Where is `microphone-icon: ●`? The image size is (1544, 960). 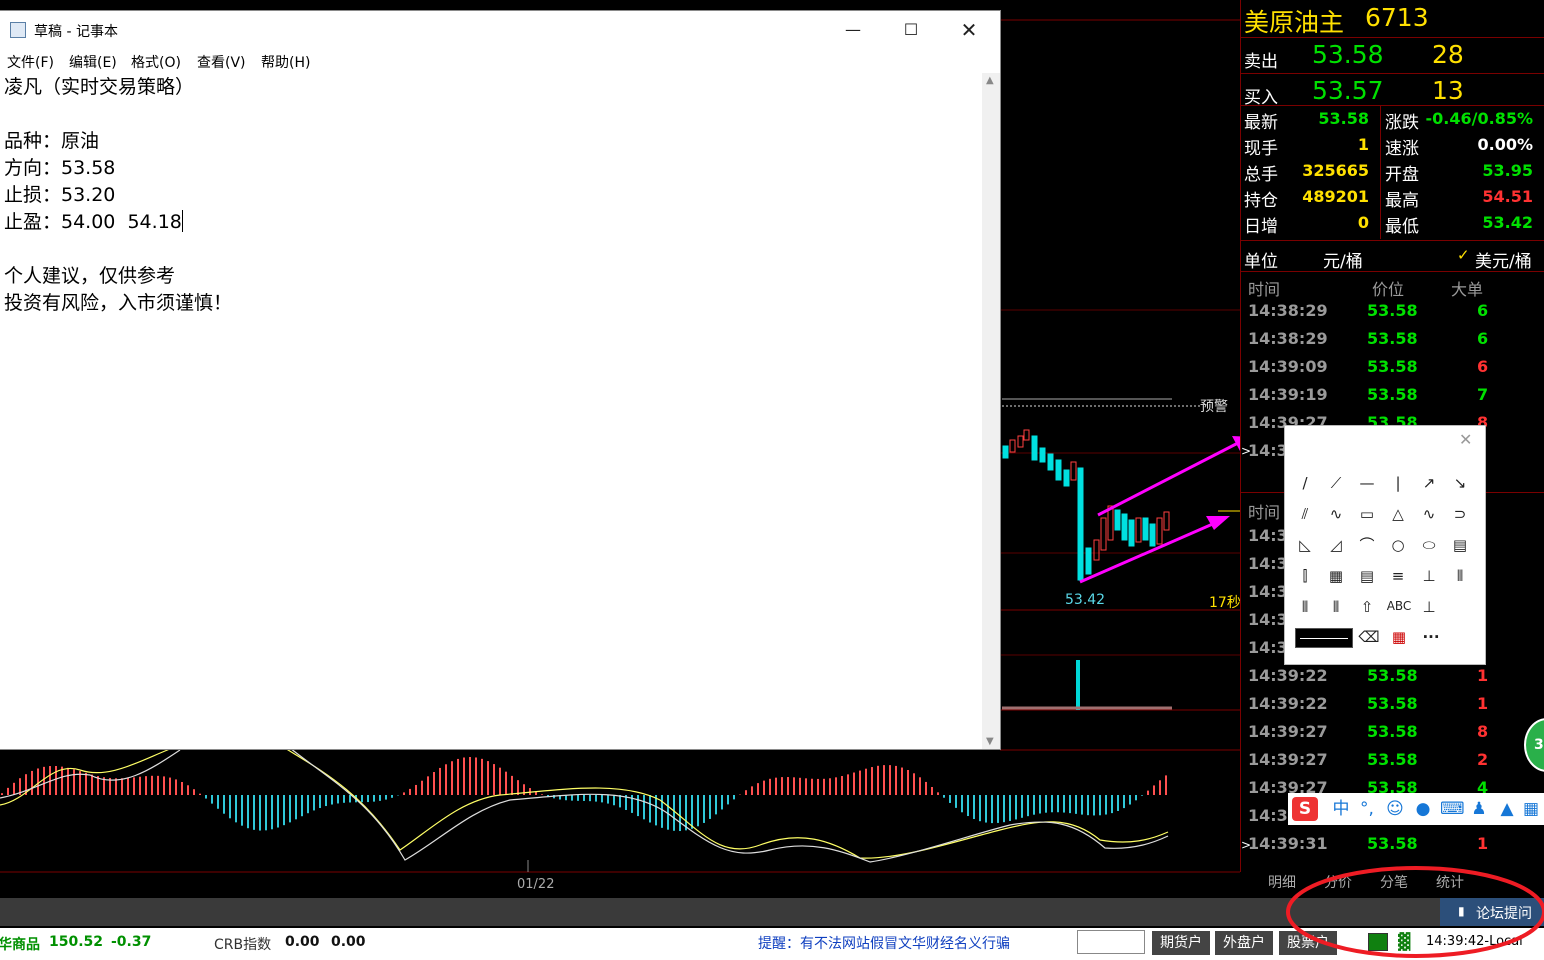 microphone-icon: ● is located at coordinates (1423, 809).